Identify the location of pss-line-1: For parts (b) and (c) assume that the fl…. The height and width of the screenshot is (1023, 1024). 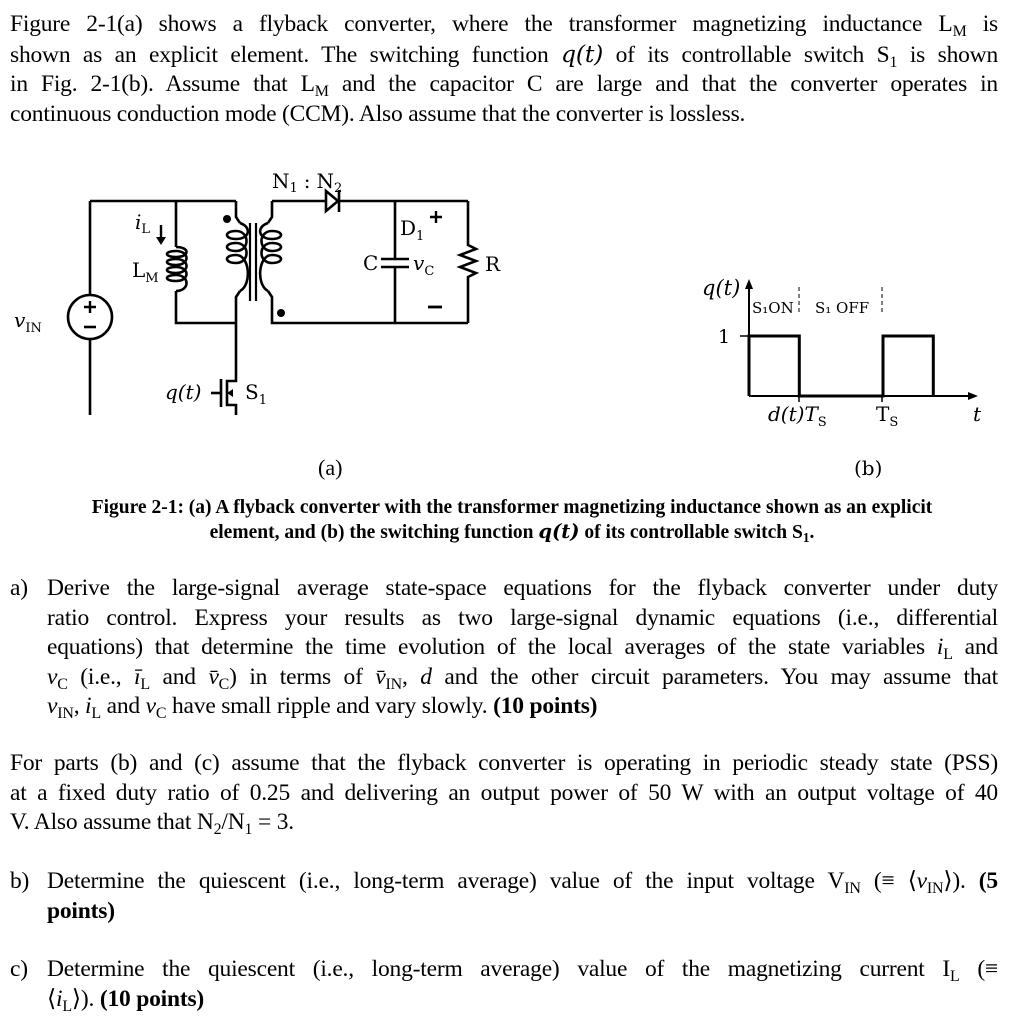
(504, 763).